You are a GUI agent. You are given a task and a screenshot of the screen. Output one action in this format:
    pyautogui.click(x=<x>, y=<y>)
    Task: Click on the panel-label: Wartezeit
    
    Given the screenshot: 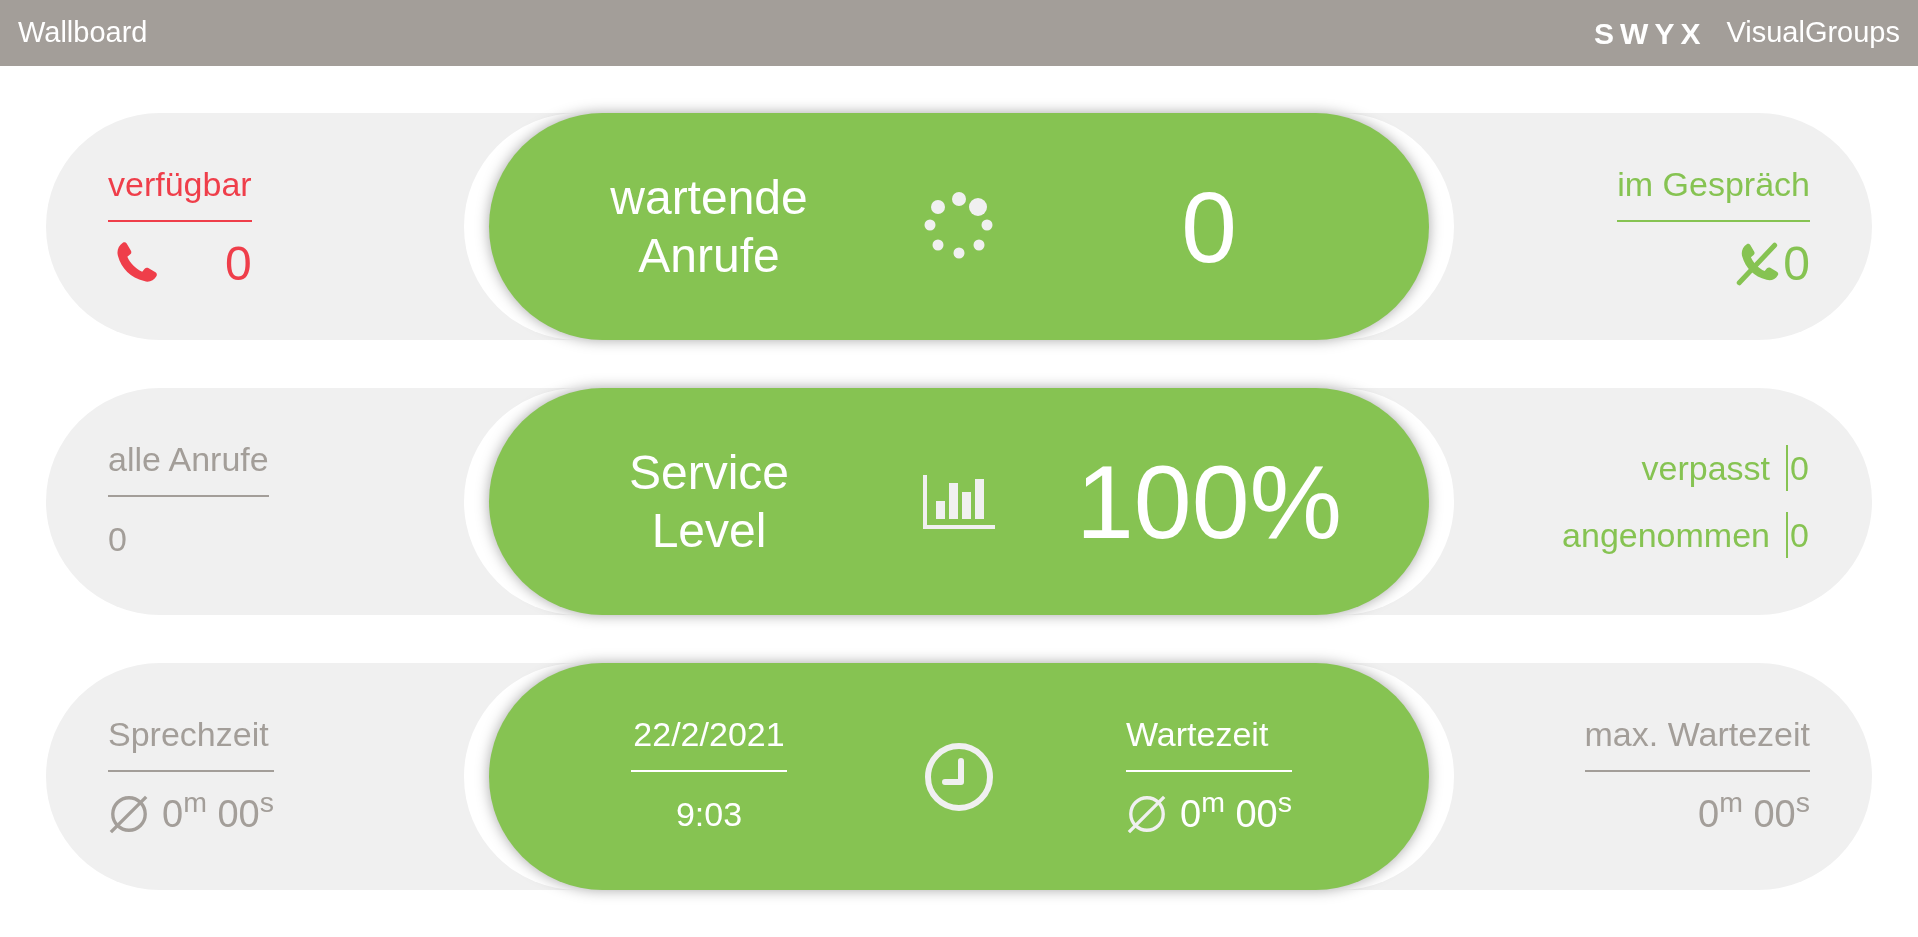 What is the action you would take?
    pyautogui.click(x=1209, y=741)
    